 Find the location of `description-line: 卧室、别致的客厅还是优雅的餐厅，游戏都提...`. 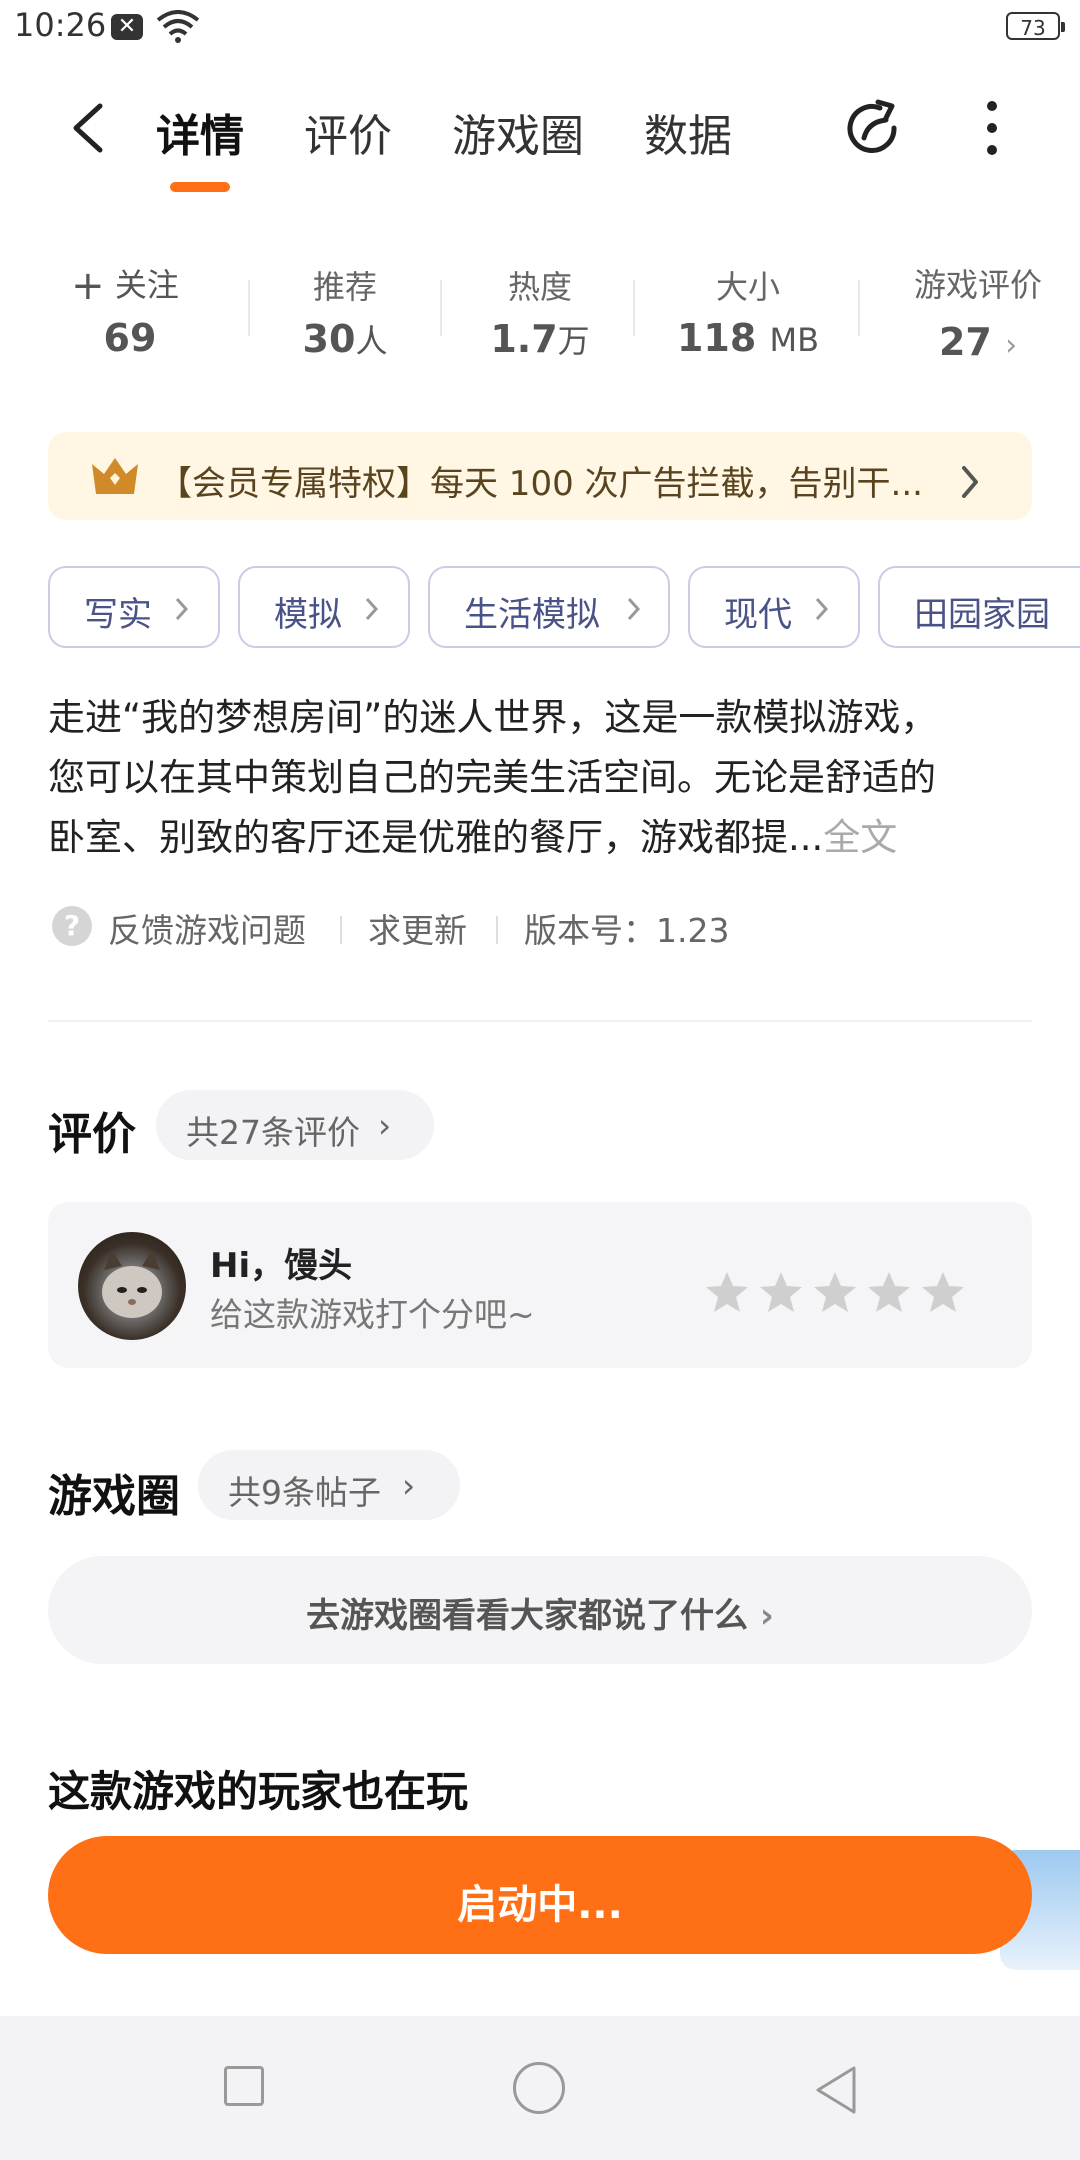

description-line: 卧室、别致的客厅还是优雅的餐厅，游戏都提... is located at coordinates (436, 837).